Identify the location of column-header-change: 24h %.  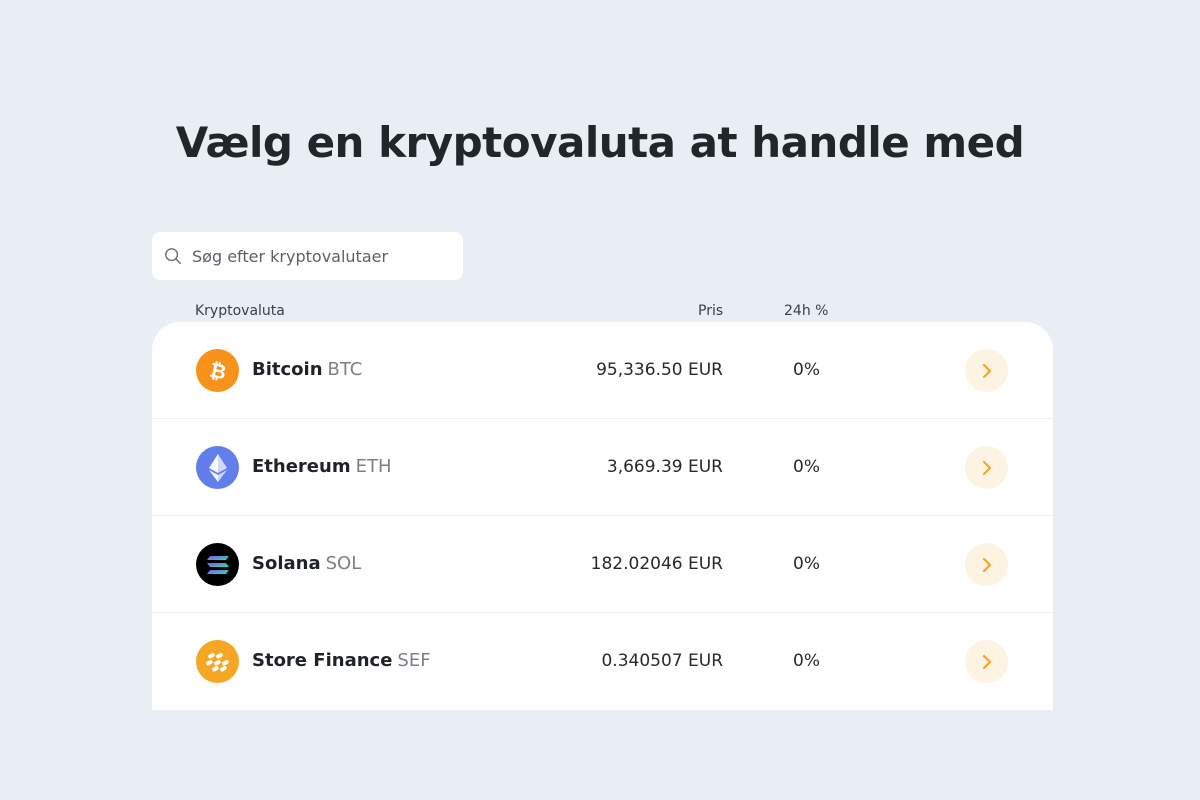
(806, 311).